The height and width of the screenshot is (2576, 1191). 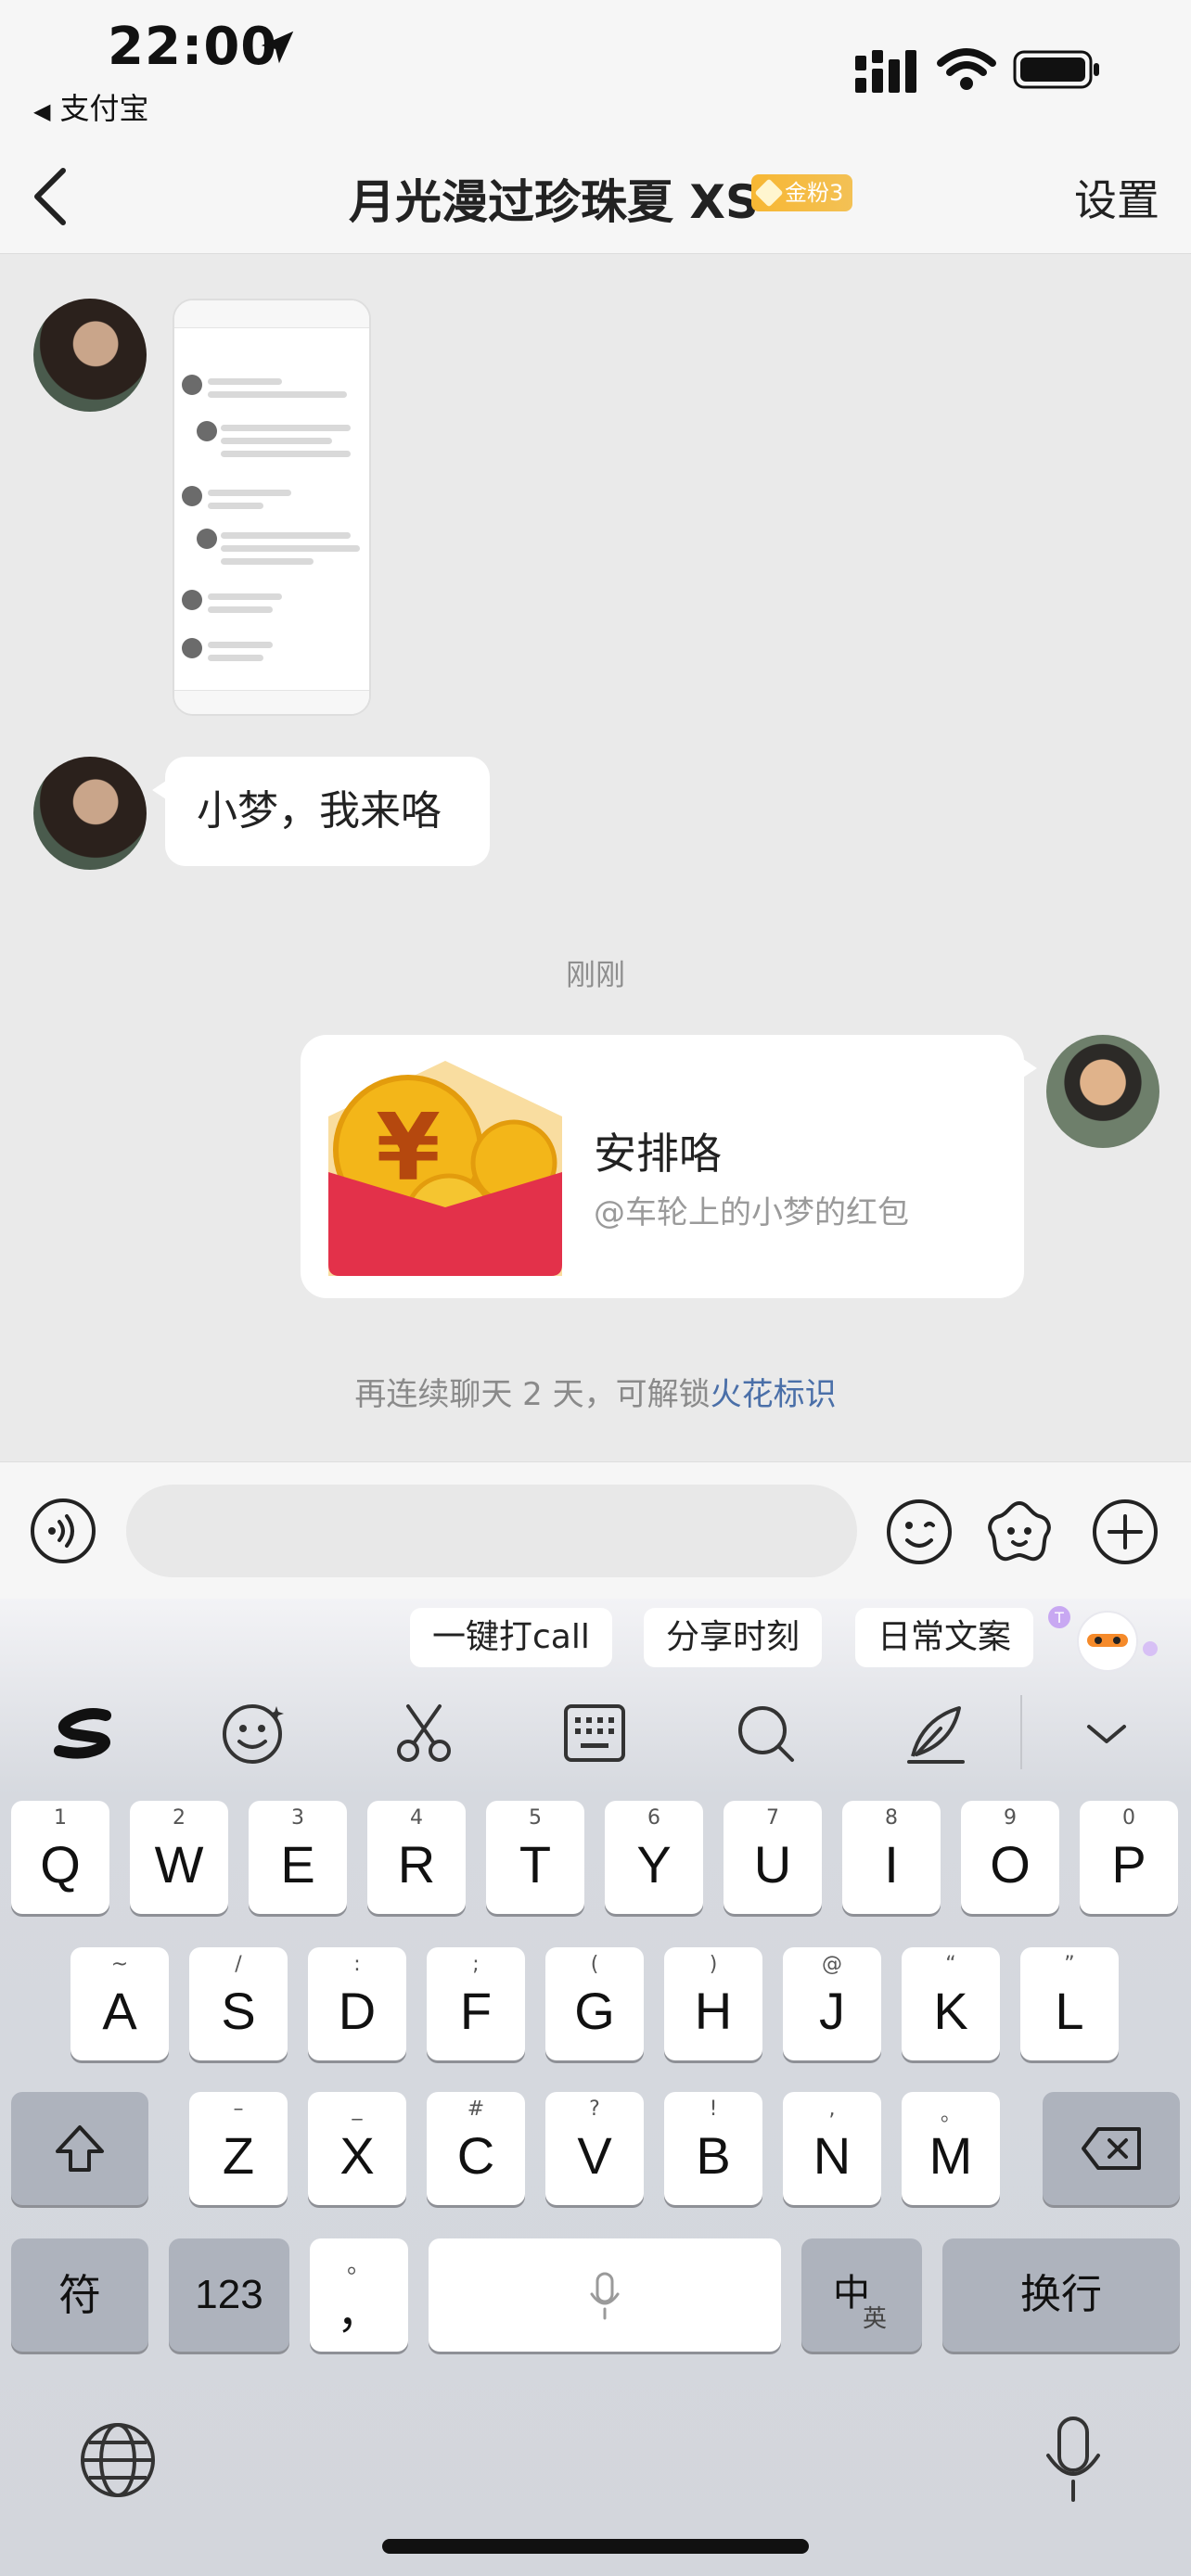 I want to click on red-packet-message: ¥ 安排咯 @车轮上的小梦的红包, so click(x=669, y=1166).